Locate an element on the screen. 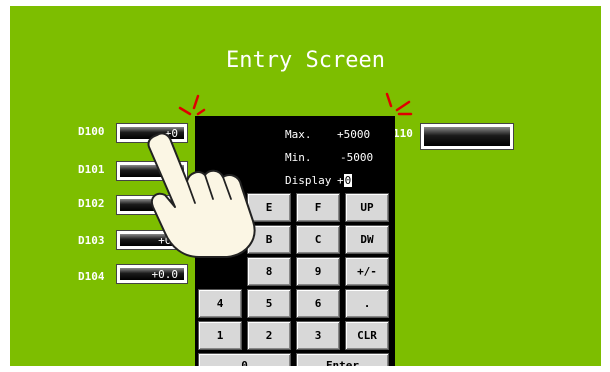 The width and height of the screenshot is (610, 372). display-prefix: + is located at coordinates (340, 180).